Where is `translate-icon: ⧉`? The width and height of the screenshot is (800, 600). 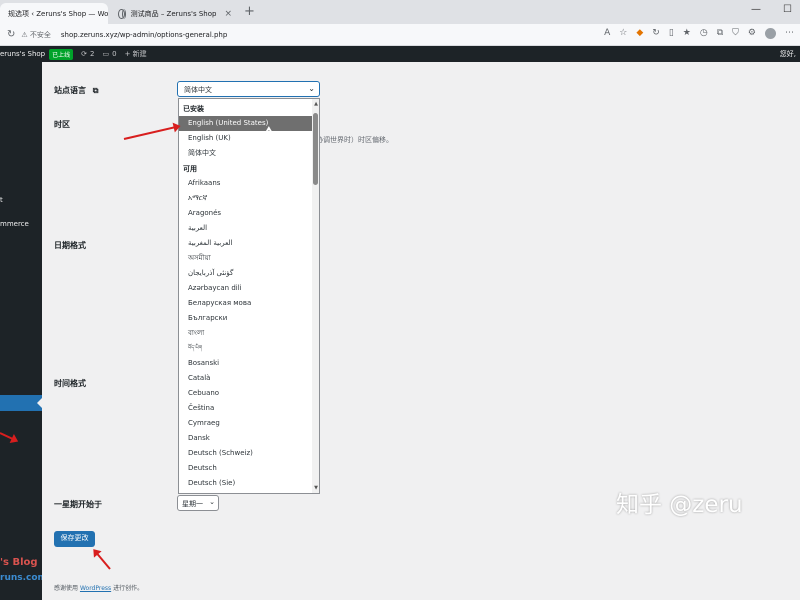 translate-icon: ⧉ is located at coordinates (95, 90).